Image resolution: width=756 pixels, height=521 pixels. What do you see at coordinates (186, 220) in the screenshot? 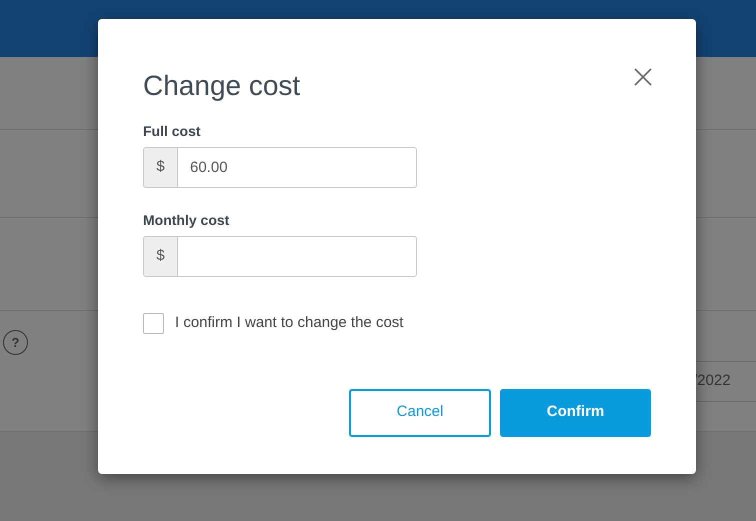
I see `field-label: Monthly cost` at bounding box center [186, 220].